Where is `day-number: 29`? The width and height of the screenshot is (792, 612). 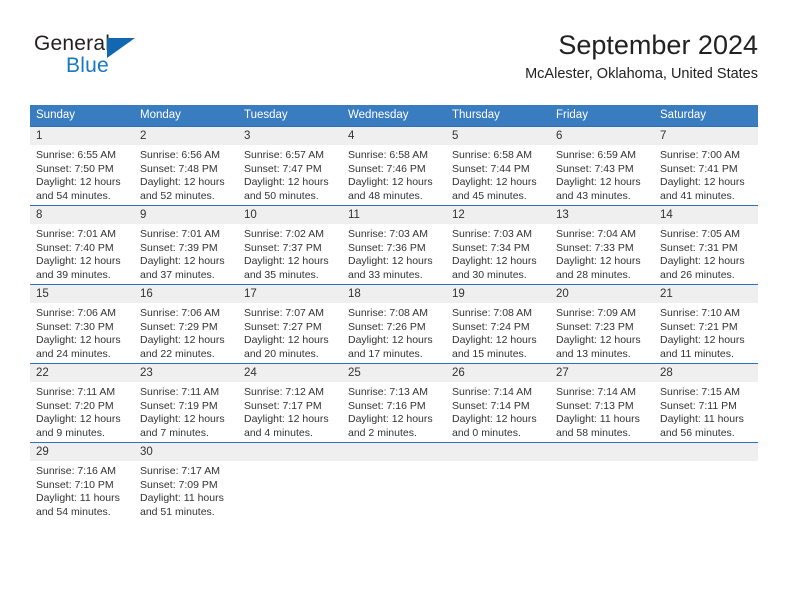
day-number: 29 is located at coordinates (82, 452).